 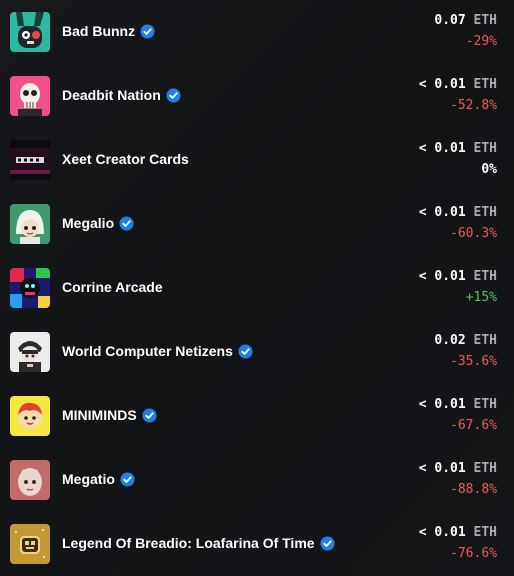 What do you see at coordinates (257, 480) in the screenshot?
I see `collection-row-megatio: Megatio < 0.01 ETH -88.8%` at bounding box center [257, 480].